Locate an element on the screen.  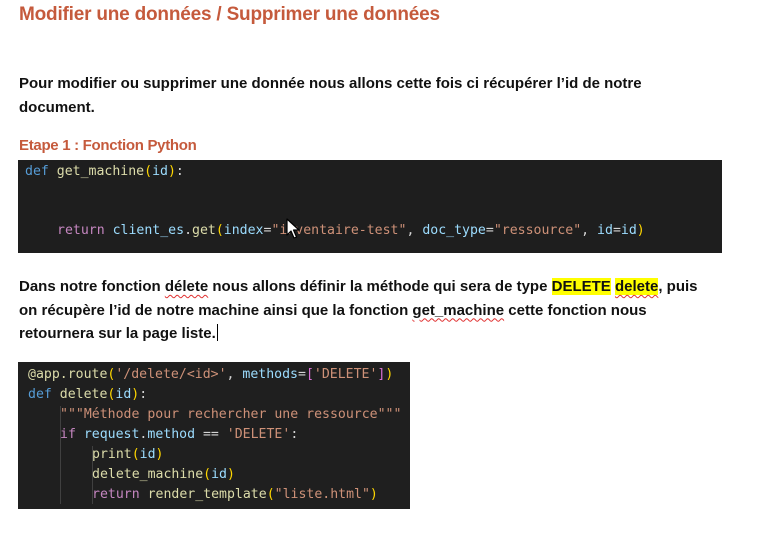
code-function-name: get_machine is located at coordinates (100, 171).